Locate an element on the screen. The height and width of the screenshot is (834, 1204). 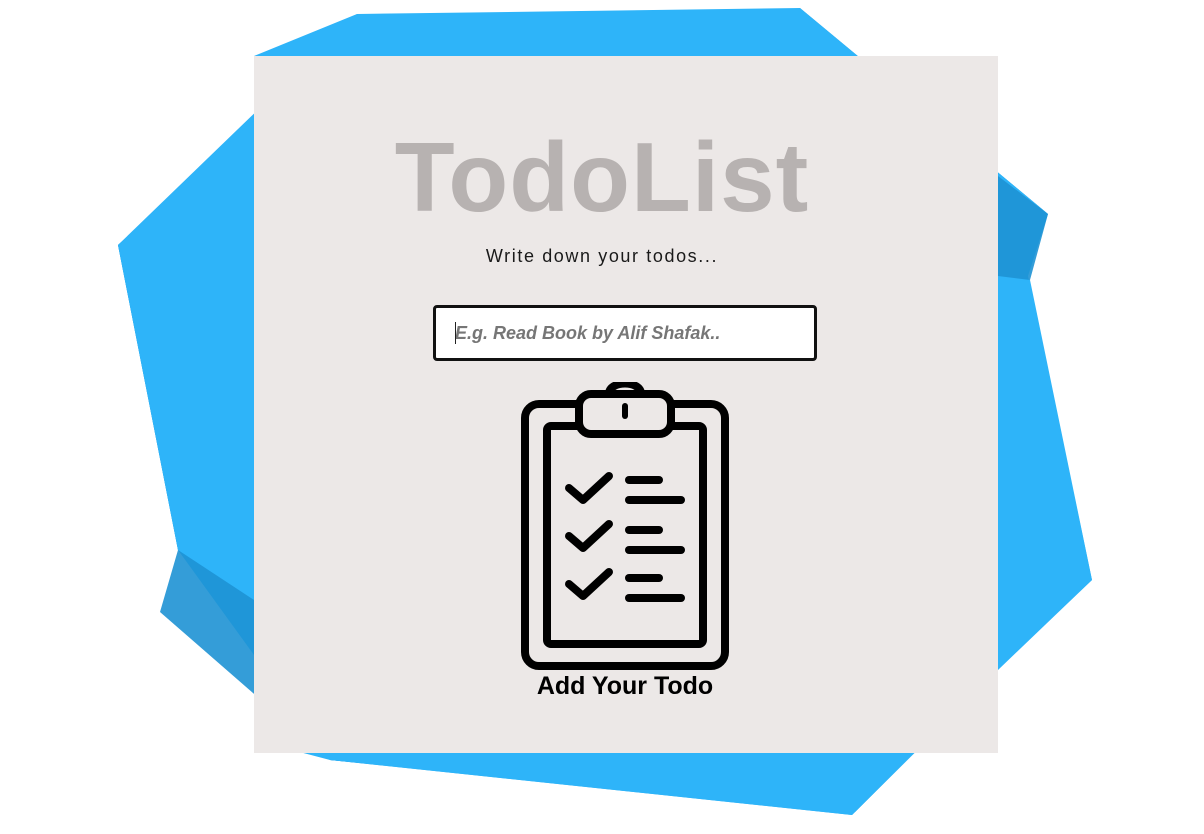
todo-input is located at coordinates (625, 333).